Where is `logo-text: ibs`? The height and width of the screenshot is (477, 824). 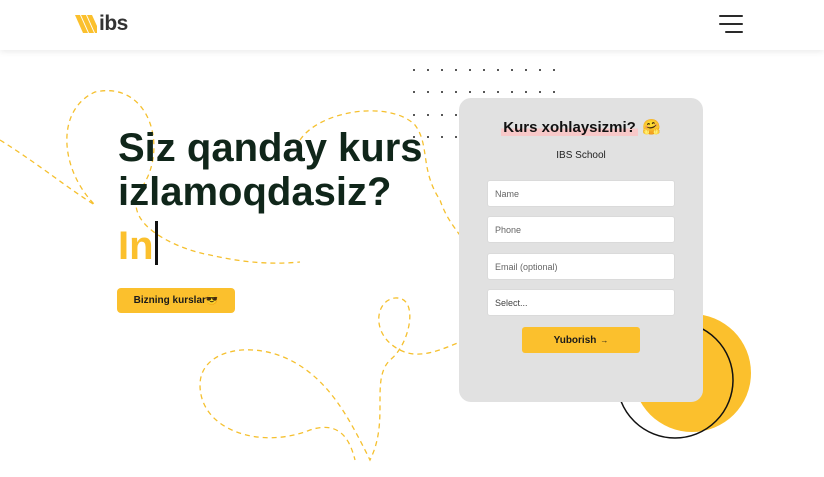 logo-text: ibs is located at coordinates (113, 23).